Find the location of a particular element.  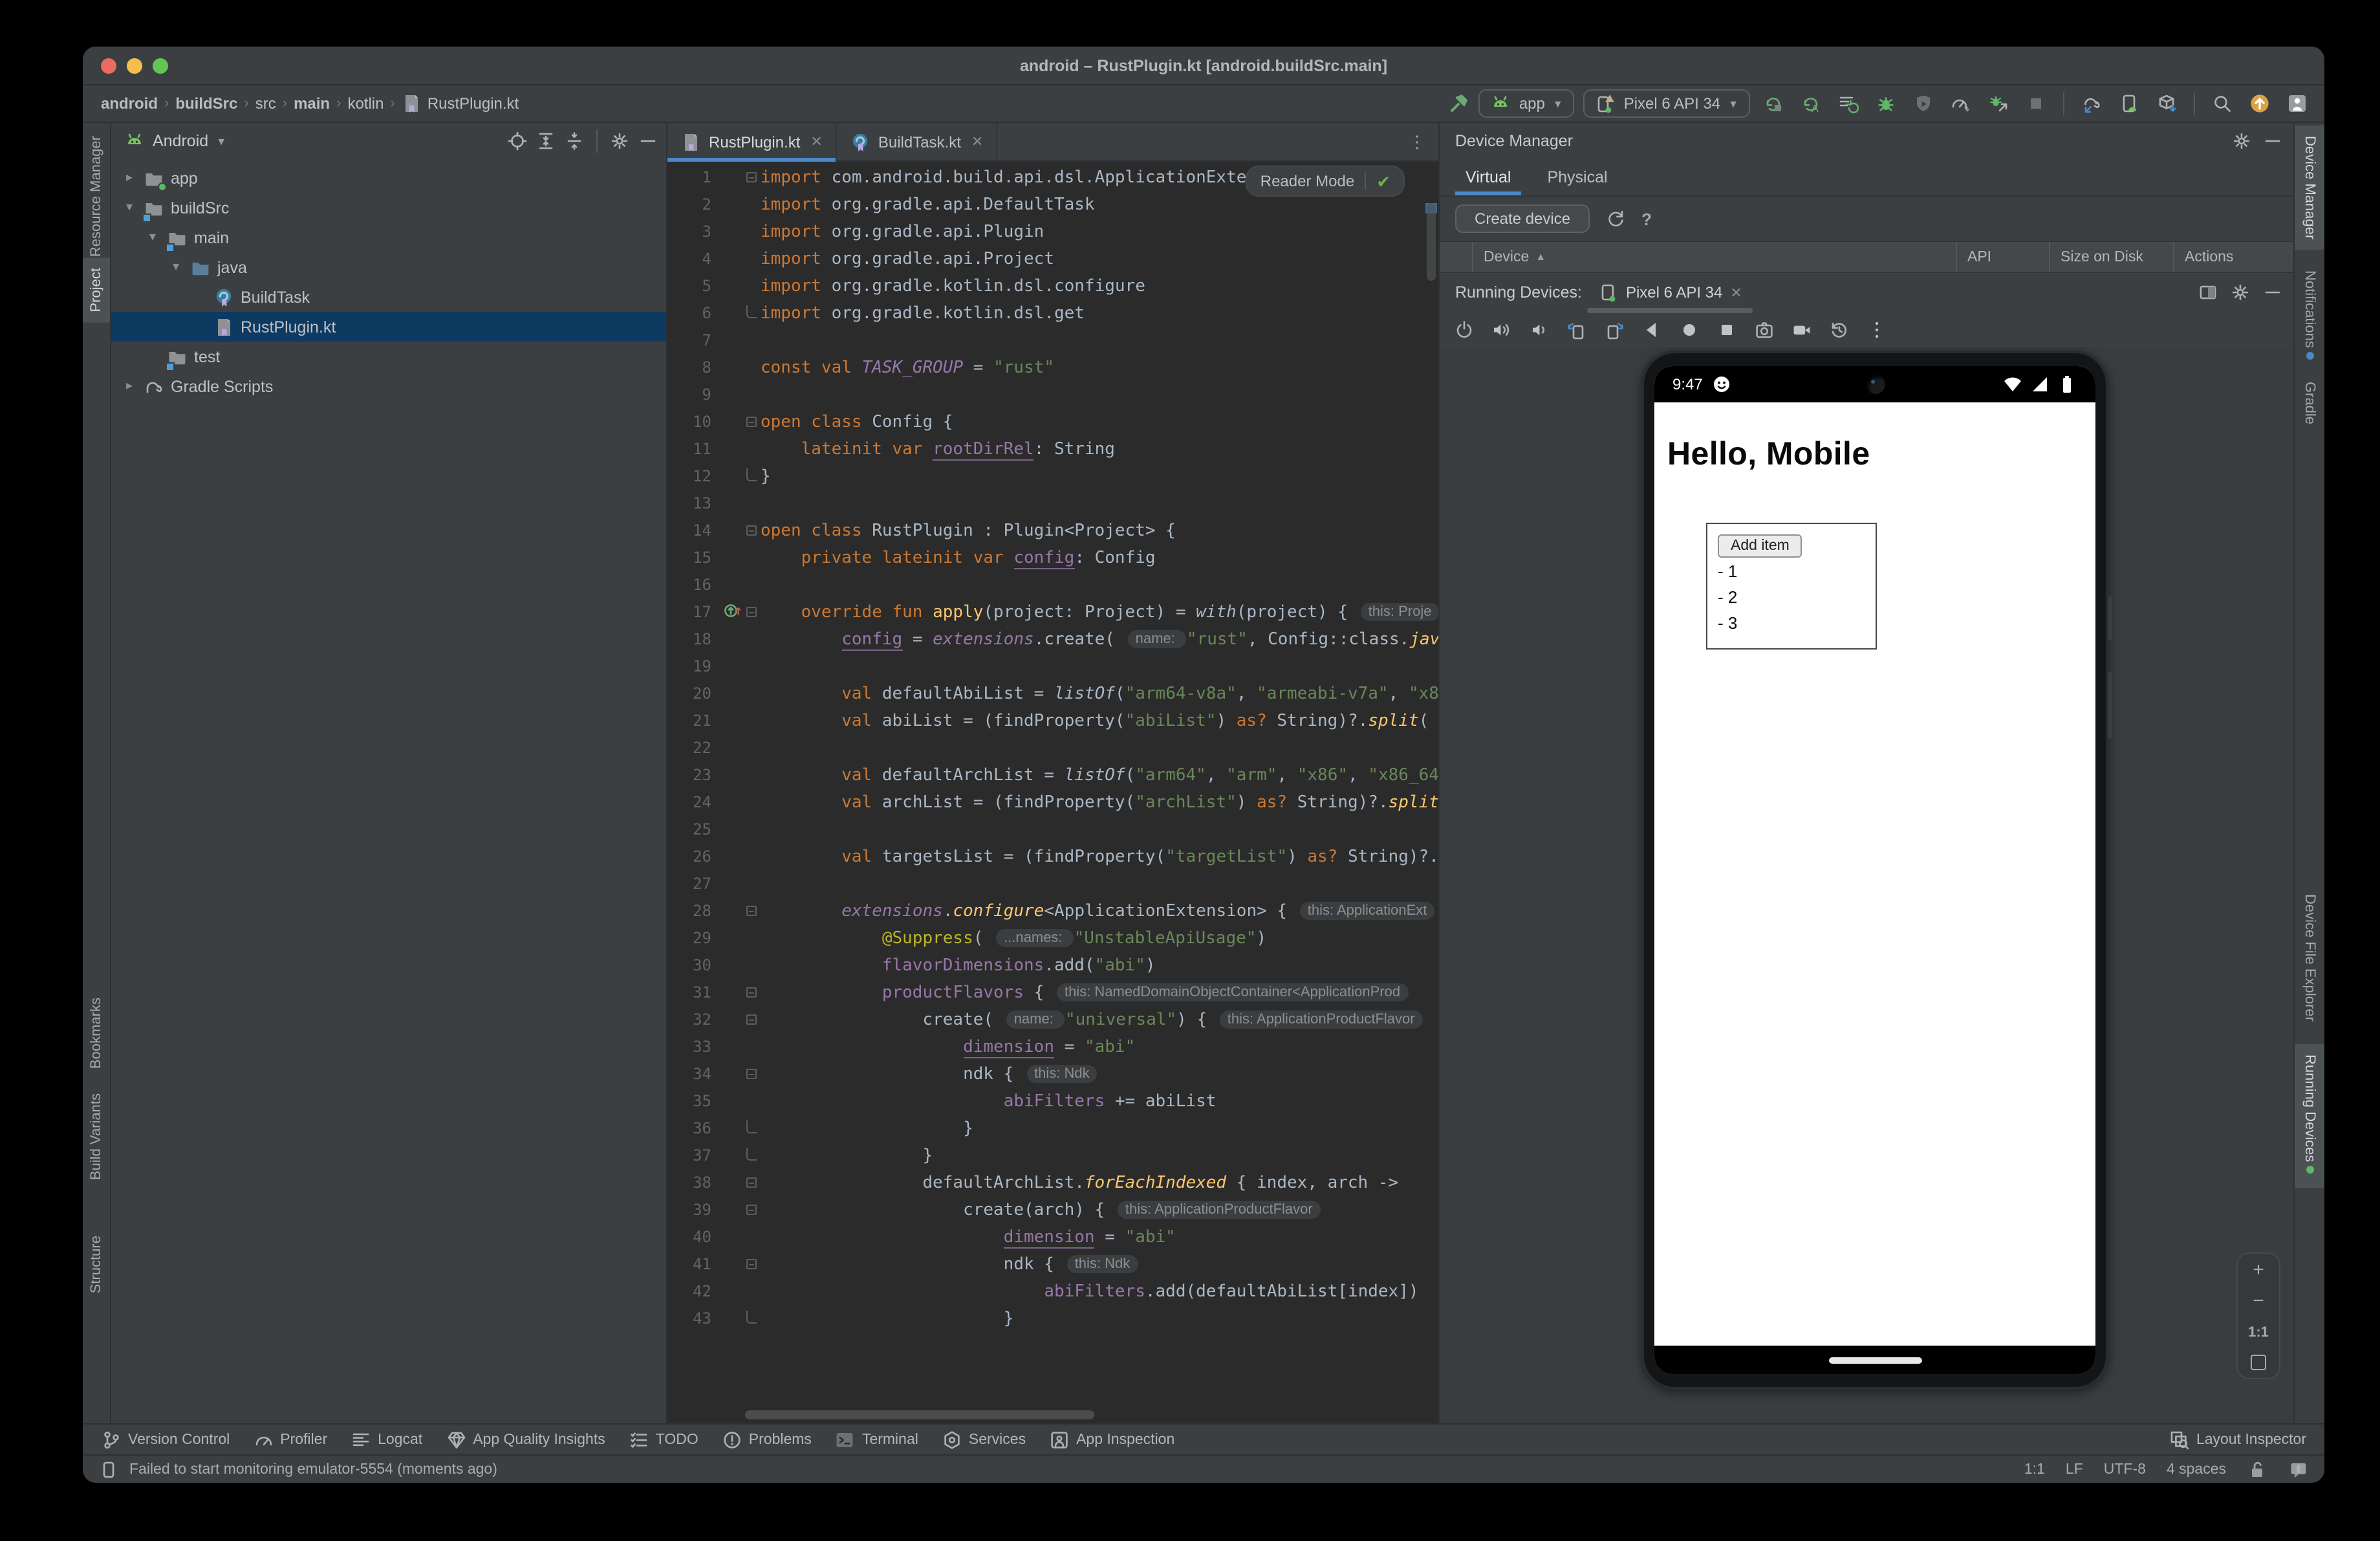

chevron-right-icon: ▸ is located at coordinates (129, 178).